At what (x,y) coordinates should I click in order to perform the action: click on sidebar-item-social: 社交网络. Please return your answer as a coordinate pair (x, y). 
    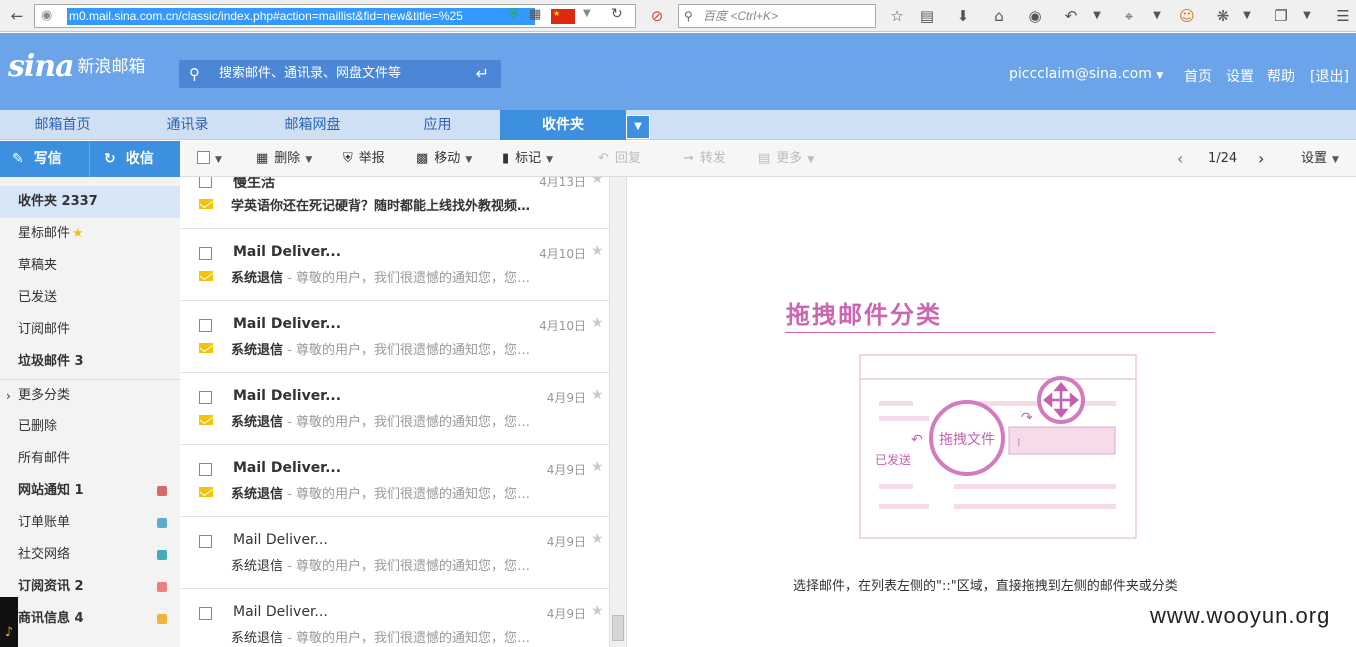
    Looking at the image, I should click on (90, 555).